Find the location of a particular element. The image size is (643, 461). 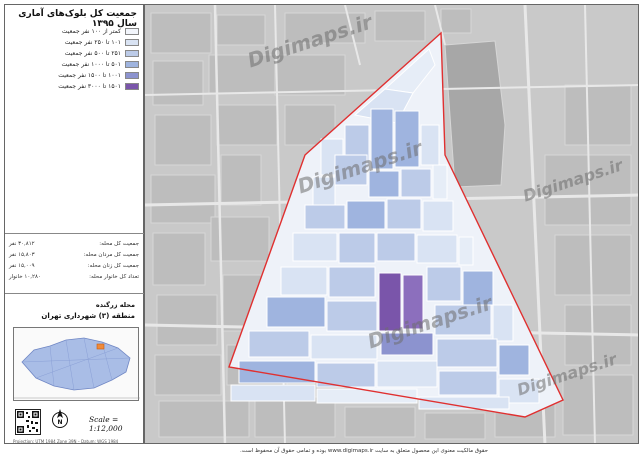

scale-label: Scale = 1:12,000 is located at coordinates (106, 424).